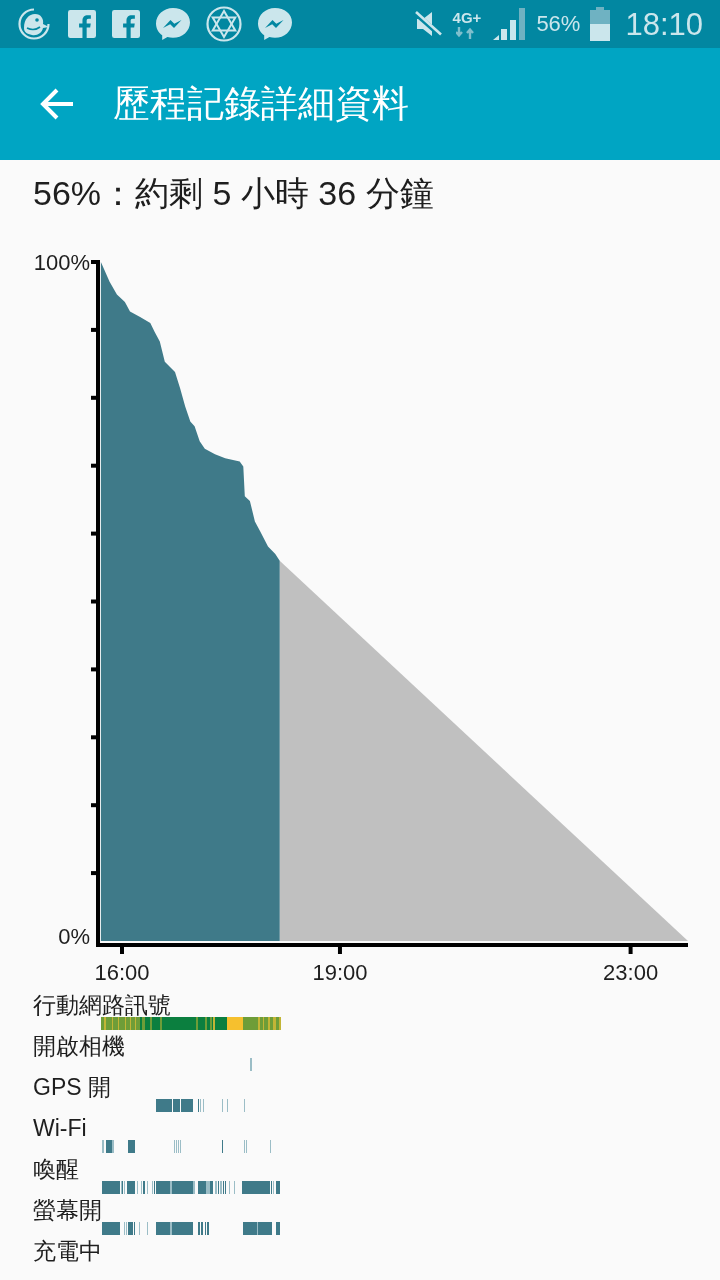  What do you see at coordinates (67, 1210) in the screenshot?
I see `activity-label: 螢幕開` at bounding box center [67, 1210].